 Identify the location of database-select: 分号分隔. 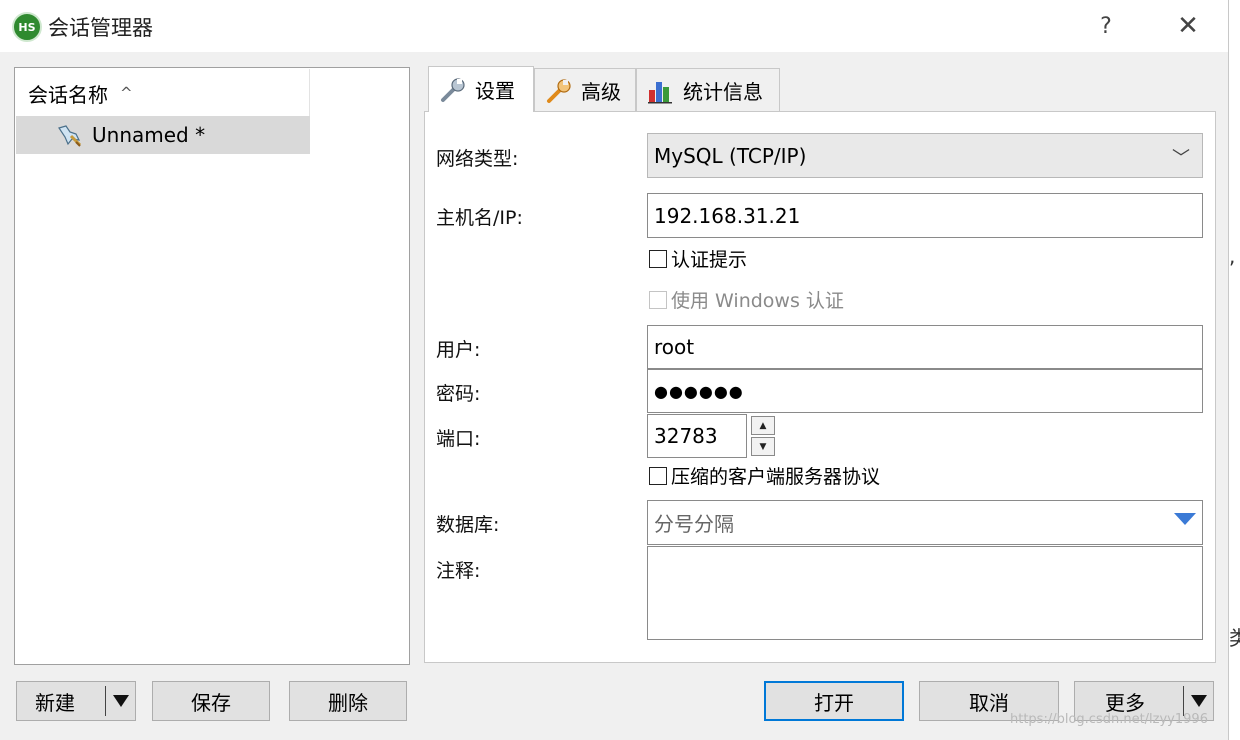
(925, 522).